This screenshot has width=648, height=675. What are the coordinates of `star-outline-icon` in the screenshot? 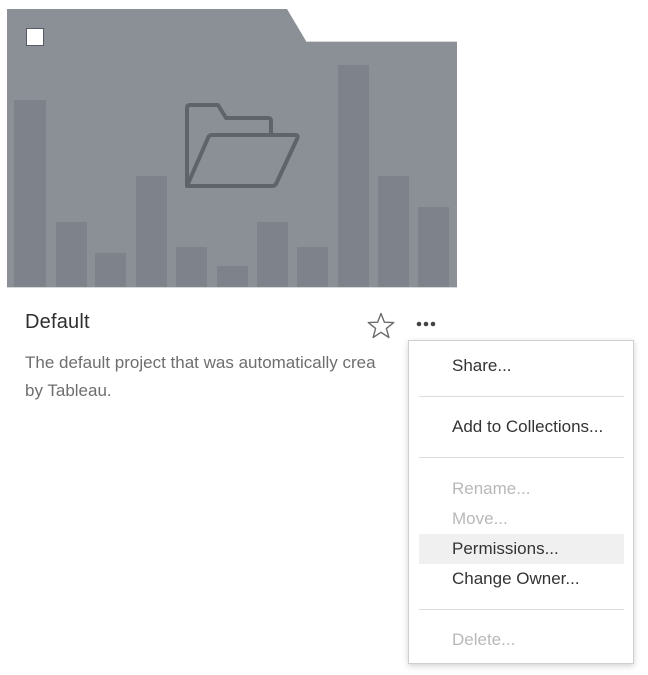 It's located at (381, 325).